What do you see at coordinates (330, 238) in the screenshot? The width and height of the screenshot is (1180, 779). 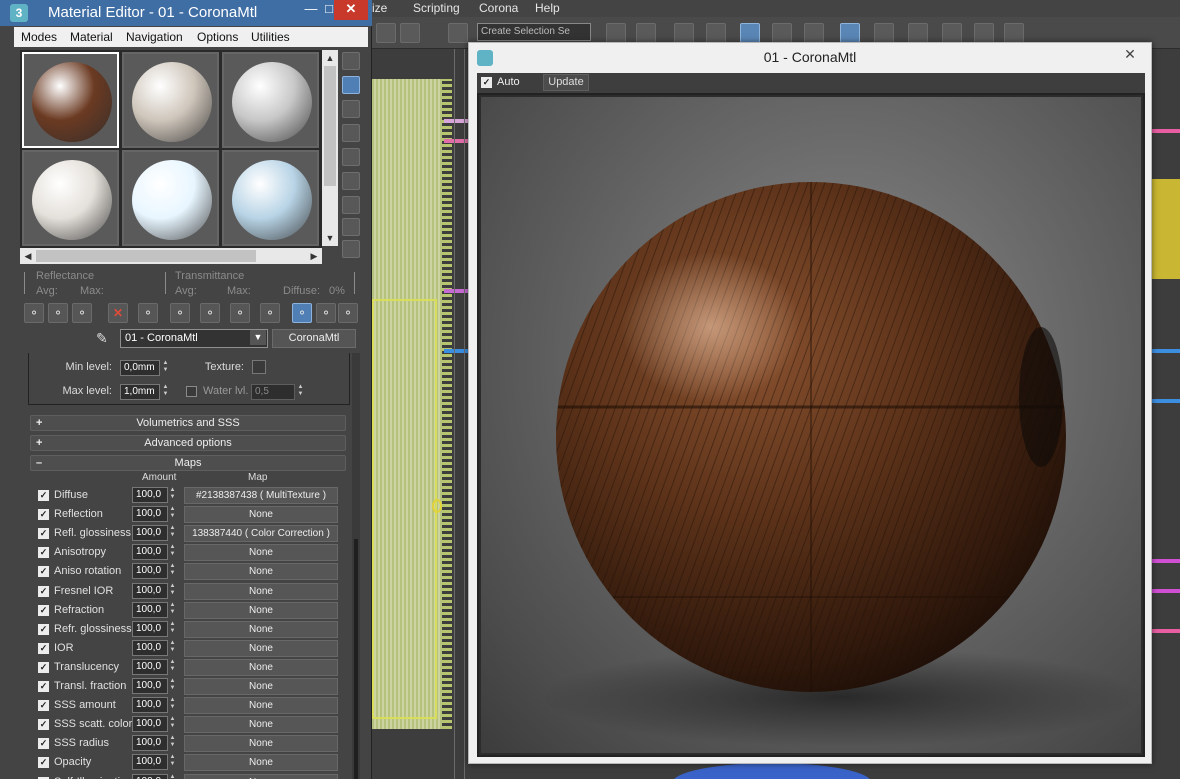 I see `scroll-down-icon: ▼` at bounding box center [330, 238].